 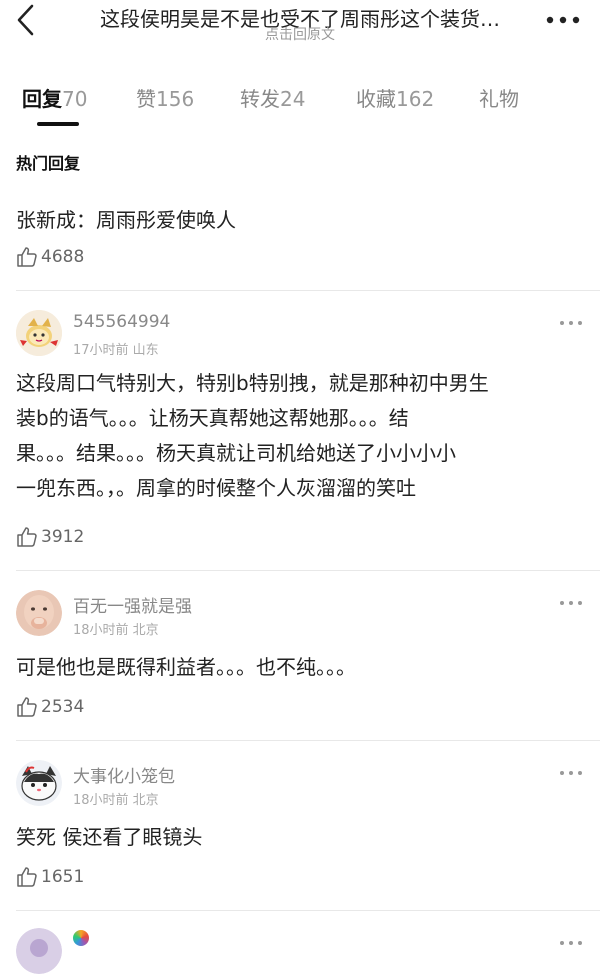 I want to click on tab-replies: 回复70, so click(x=54, y=97).